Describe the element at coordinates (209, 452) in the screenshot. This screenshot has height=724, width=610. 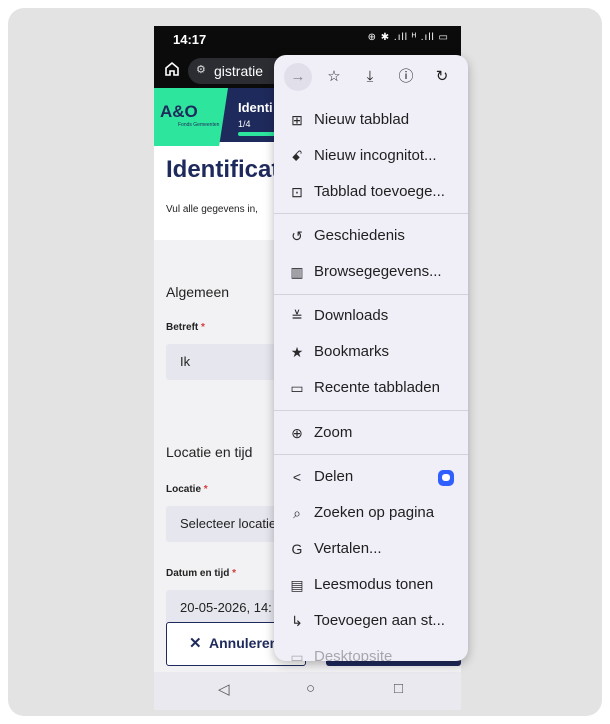
I see `section-location: Locatie en tijd` at that location.